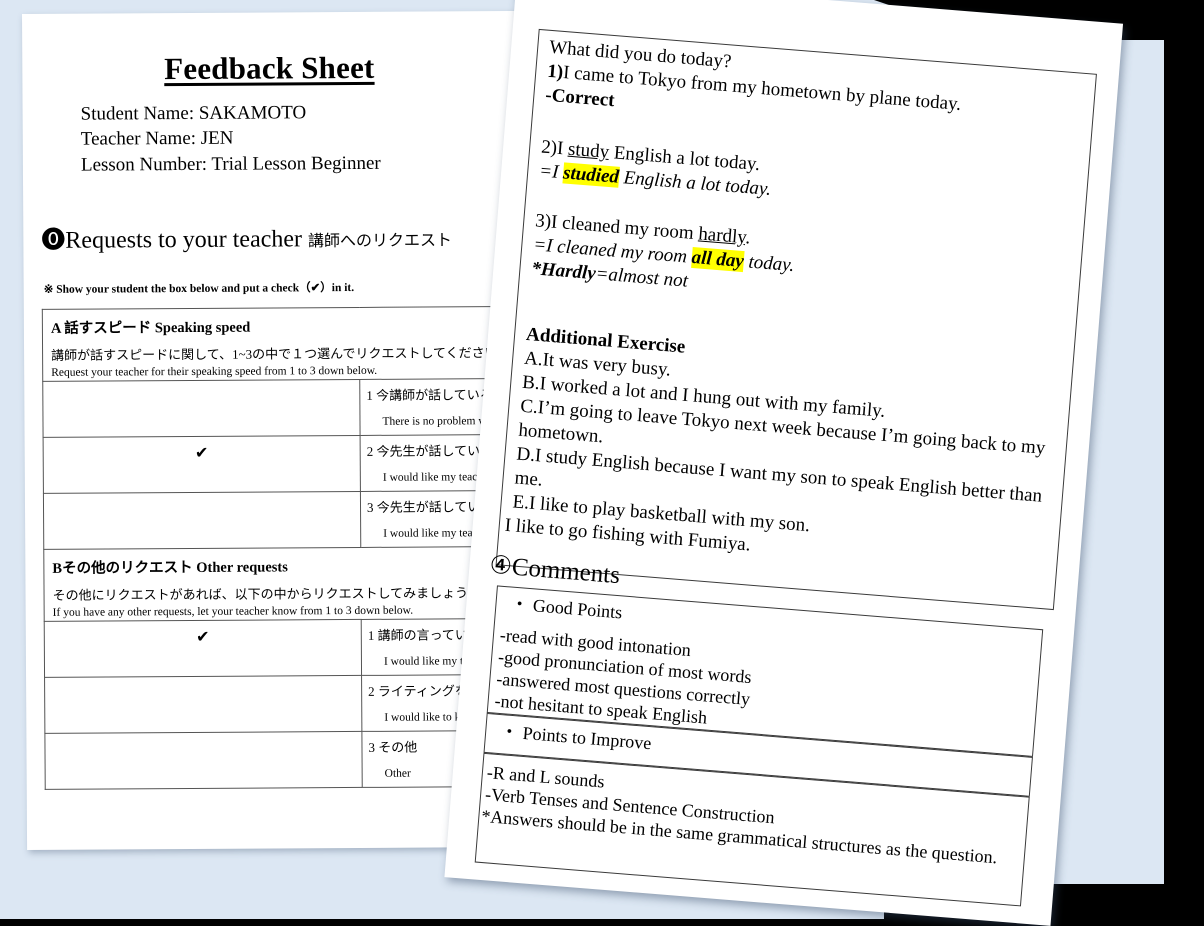 The image size is (1204, 926). I want to click on section-b-jp-instruction: その他にリクエストがあれば、以下の中からリクエストしてみましょう。, so click(266, 594).